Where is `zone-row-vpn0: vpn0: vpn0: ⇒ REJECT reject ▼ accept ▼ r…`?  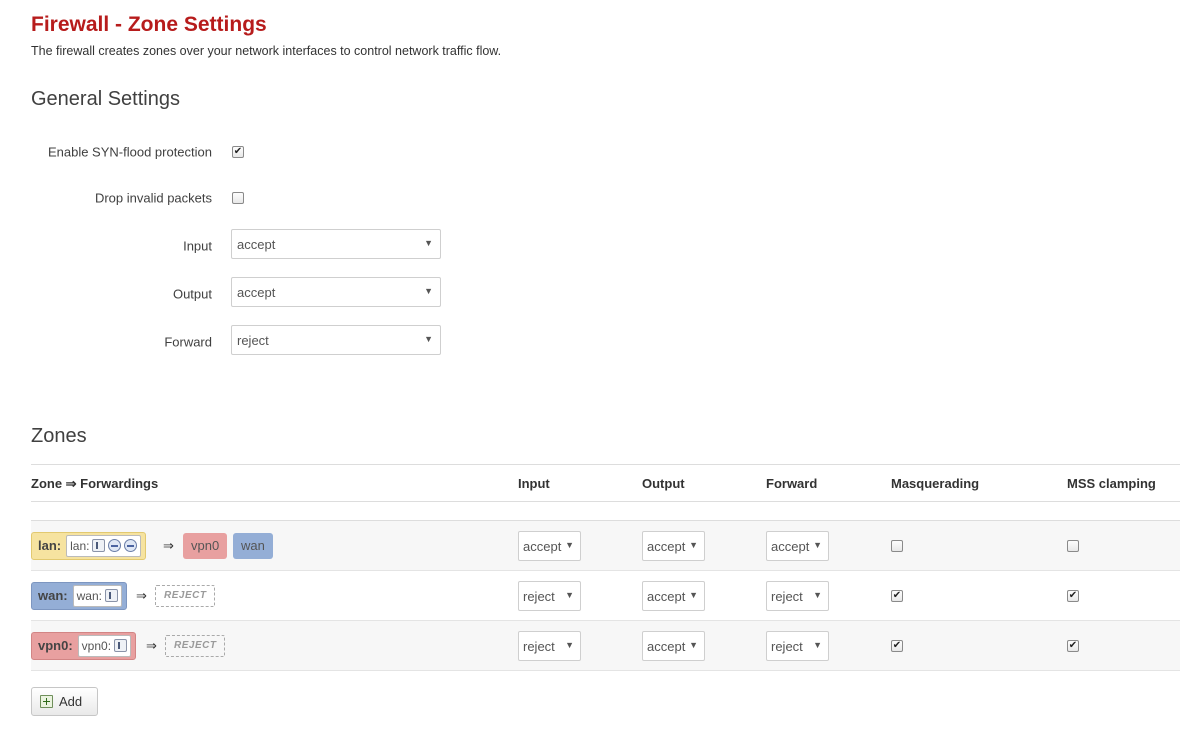
zone-row-vpn0: vpn0: vpn0: ⇒ REJECT reject ▼ accept ▼ r… is located at coordinates (605, 646).